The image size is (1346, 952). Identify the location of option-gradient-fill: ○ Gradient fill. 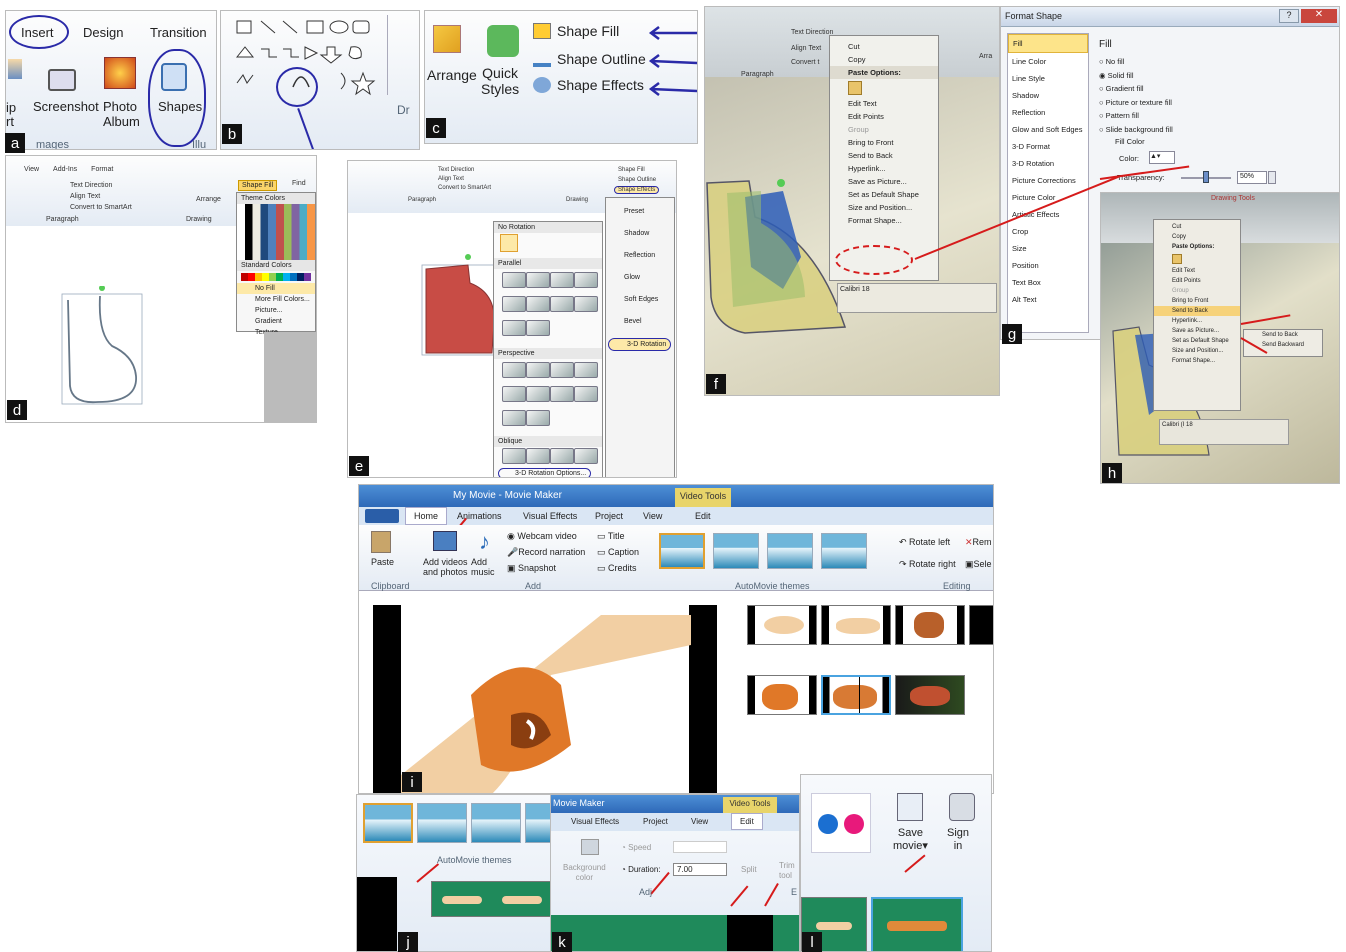
(1136, 89).